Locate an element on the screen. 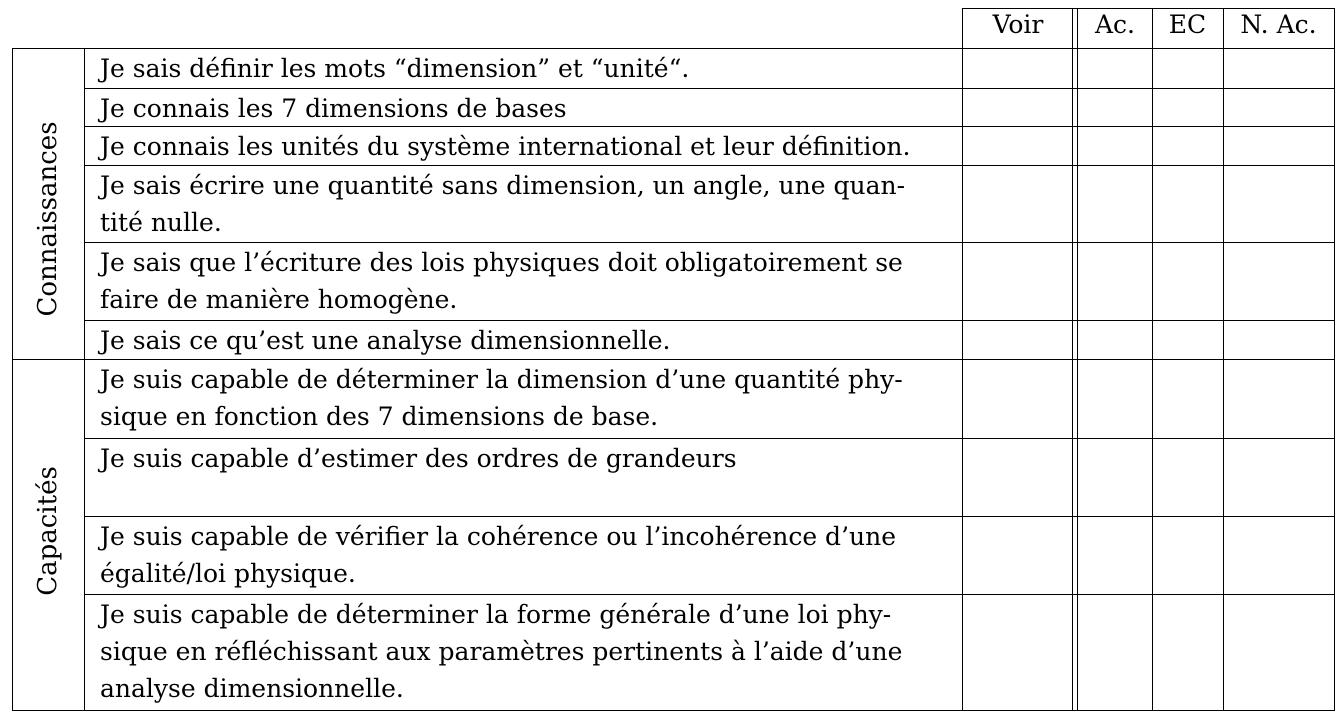 This screenshot has width=1344, height=723. header-acquis: Ac. is located at coordinates (1114, 24).